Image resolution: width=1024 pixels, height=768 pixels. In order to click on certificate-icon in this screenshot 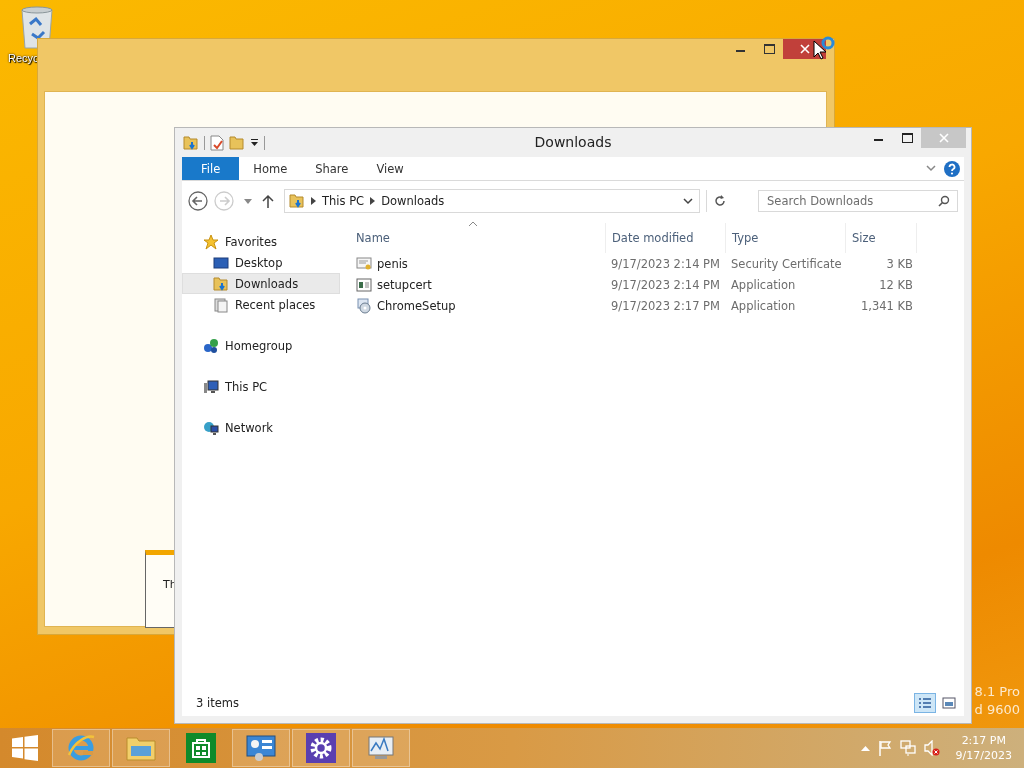, I will do `click(364, 263)`.